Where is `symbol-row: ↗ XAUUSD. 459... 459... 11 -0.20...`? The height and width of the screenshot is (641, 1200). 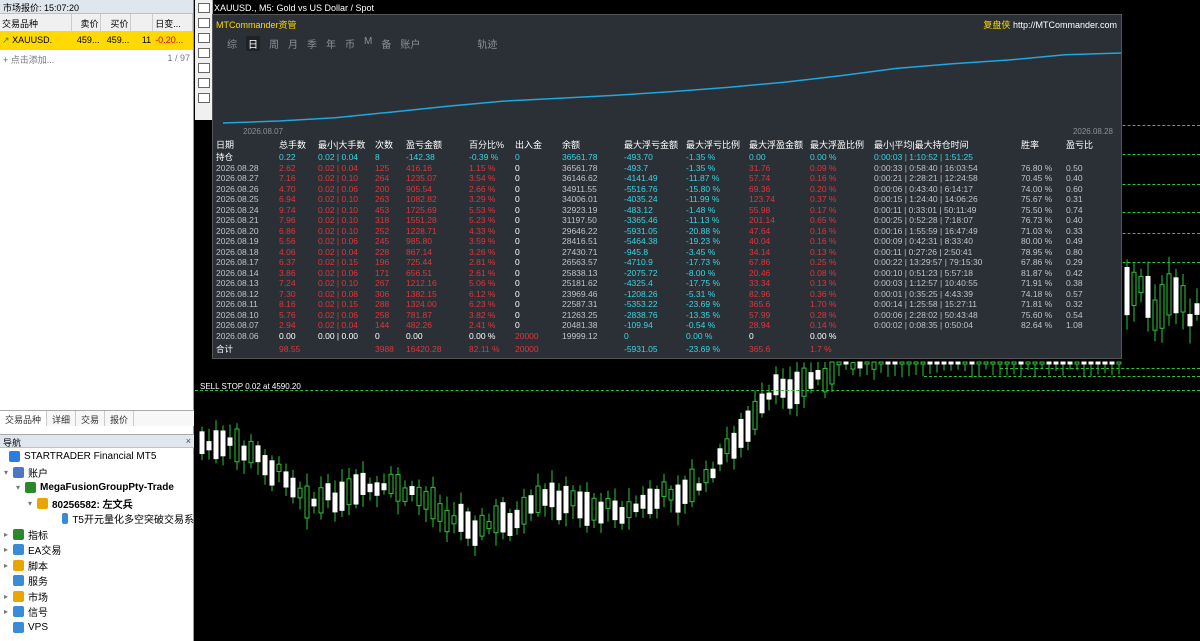
symbol-row: ↗ XAUUSD. 459... 459... 11 -0.20... is located at coordinates (96, 41).